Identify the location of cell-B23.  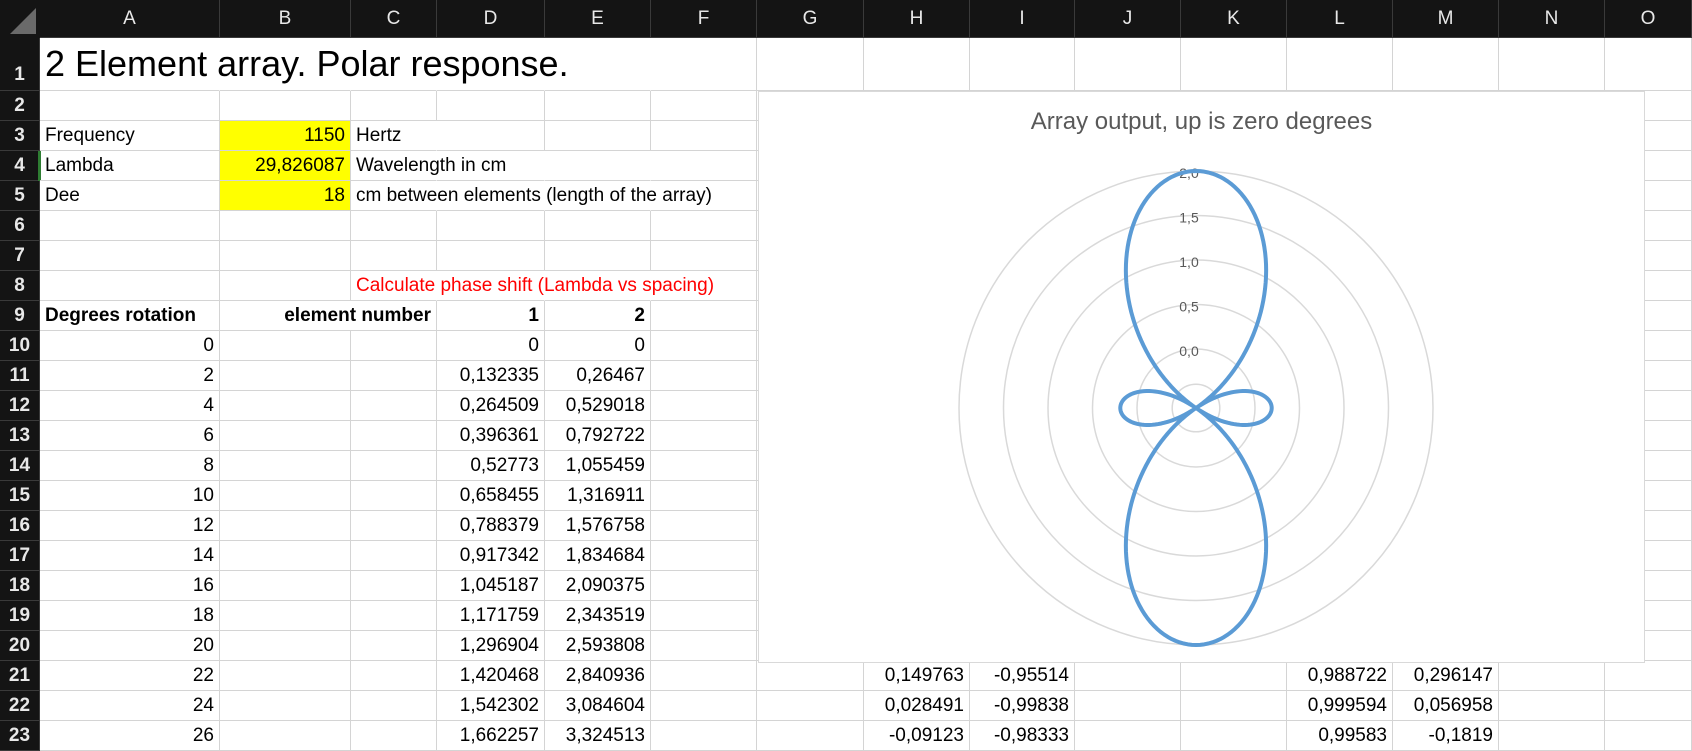
(285, 736).